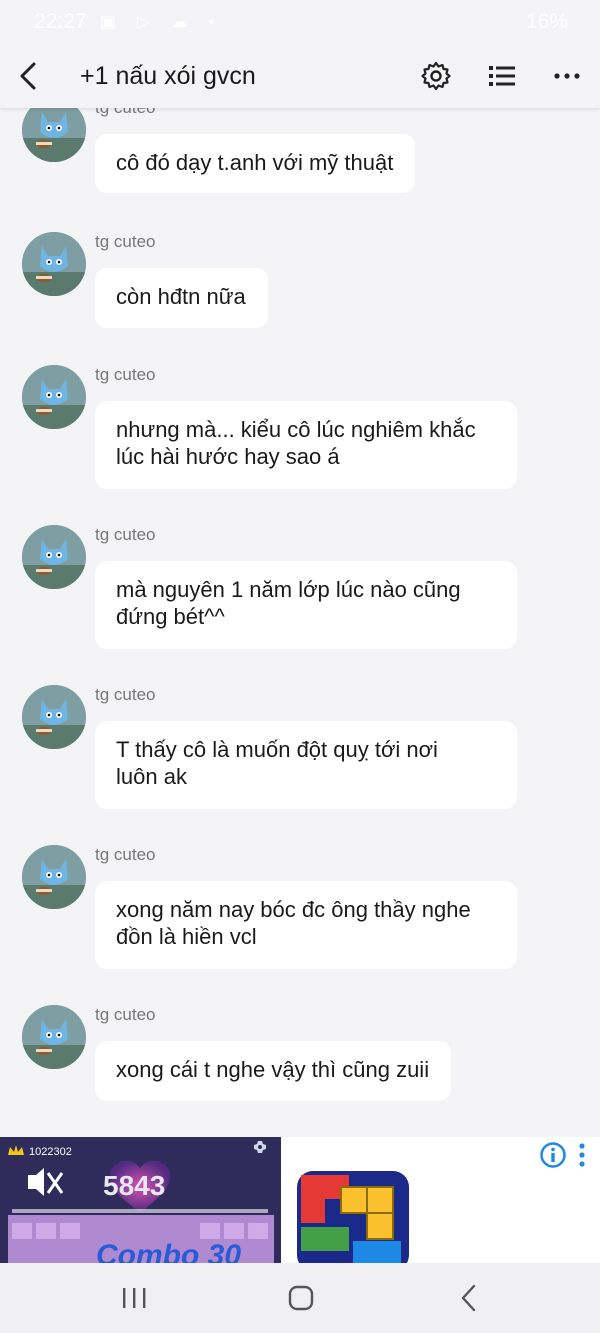  I want to click on ad-banner: 1022302 5843 Combo 30, so click(300, 1200).